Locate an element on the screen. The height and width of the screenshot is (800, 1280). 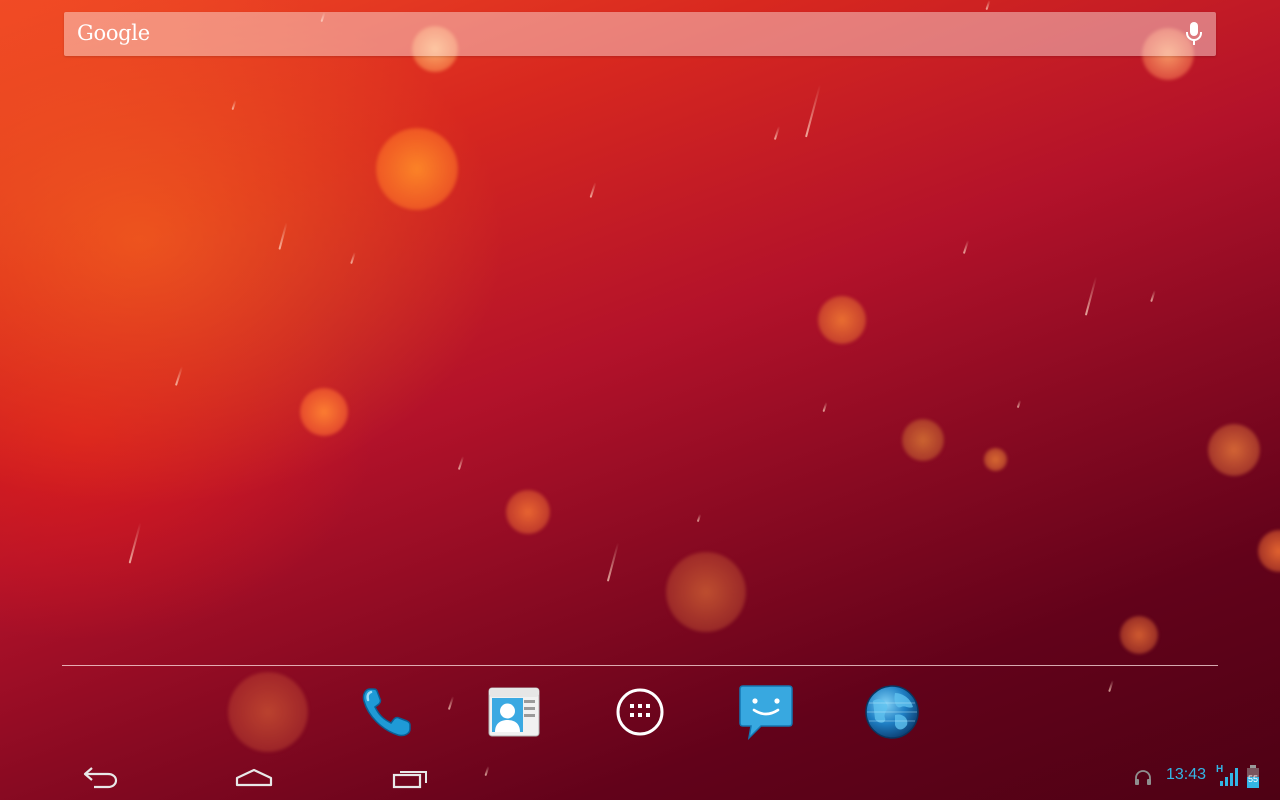
phone-icon is located at coordinates (386, 712).